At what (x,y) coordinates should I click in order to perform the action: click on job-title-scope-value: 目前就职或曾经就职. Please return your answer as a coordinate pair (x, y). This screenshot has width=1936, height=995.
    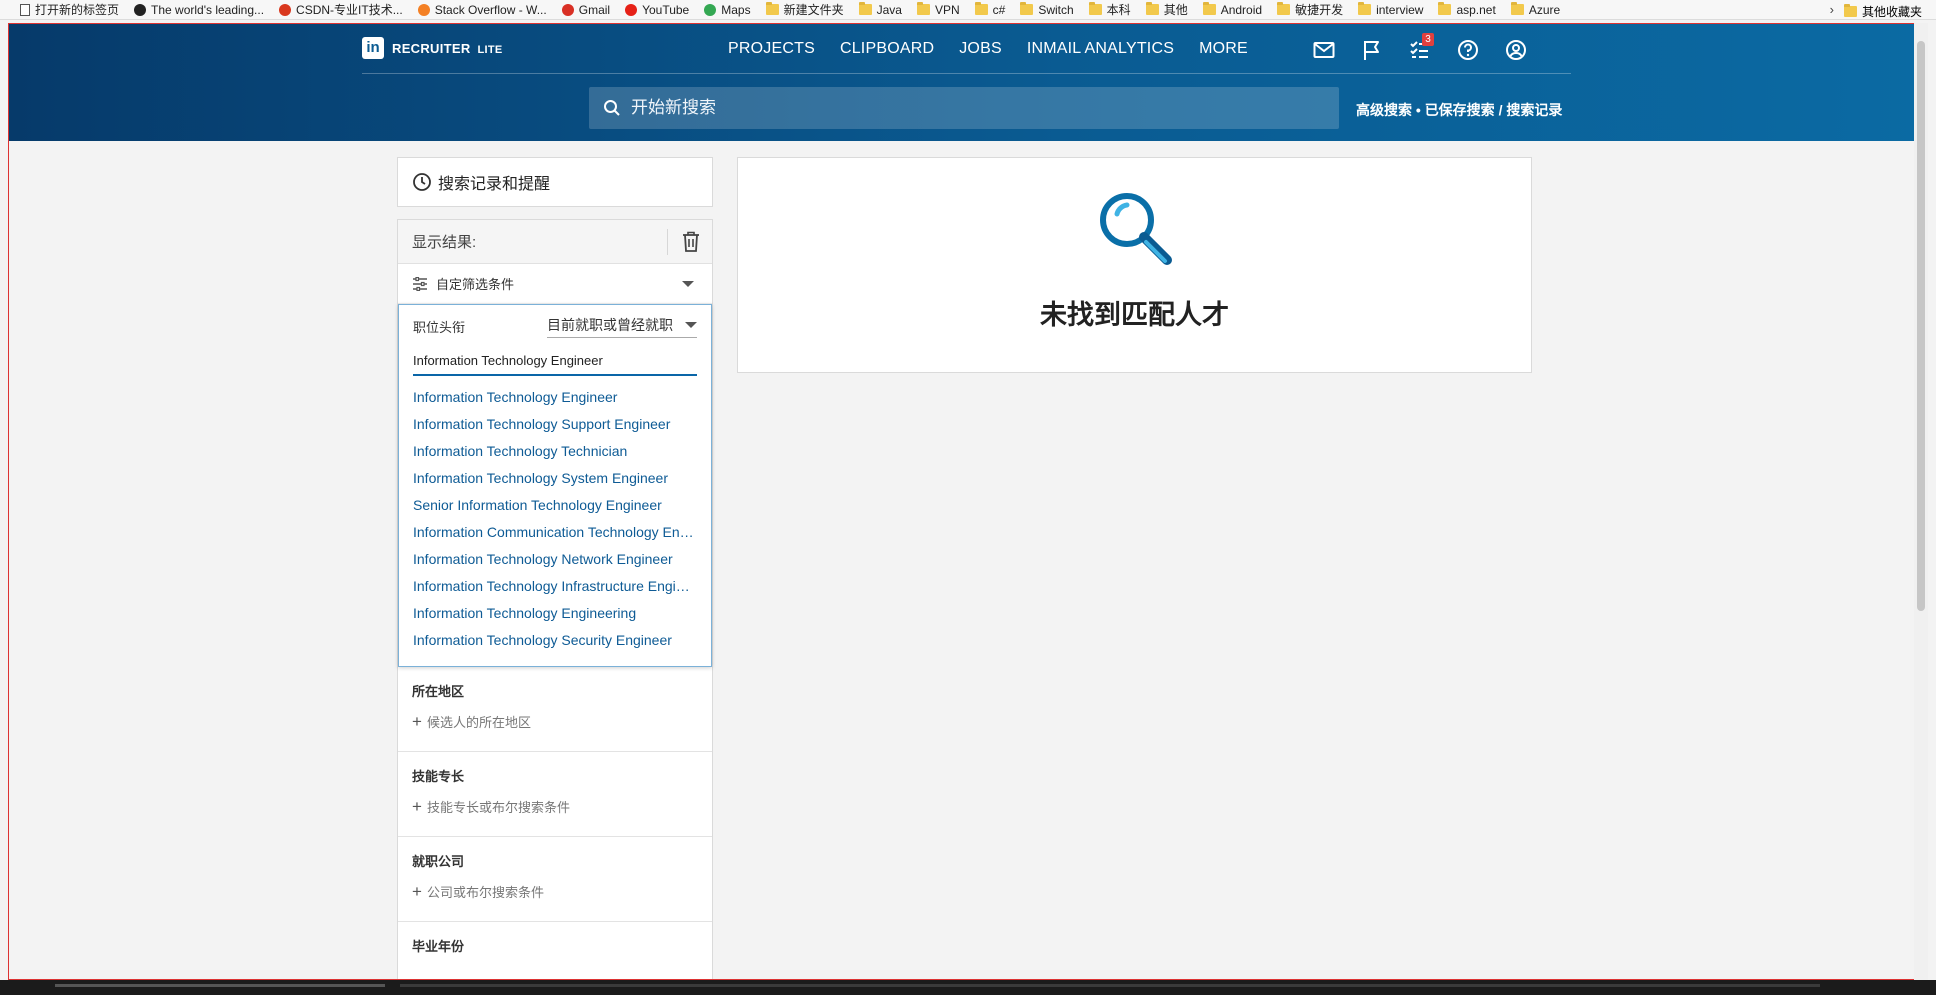
    Looking at the image, I should click on (610, 324).